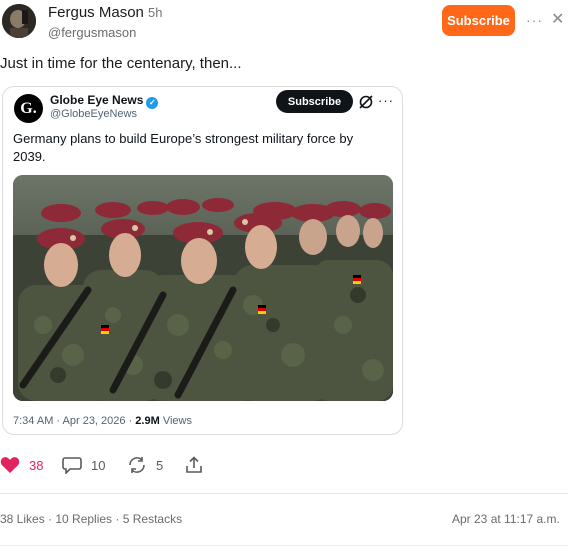  Describe the element at coordinates (137, 465) in the screenshot. I see `restack-icon` at that location.